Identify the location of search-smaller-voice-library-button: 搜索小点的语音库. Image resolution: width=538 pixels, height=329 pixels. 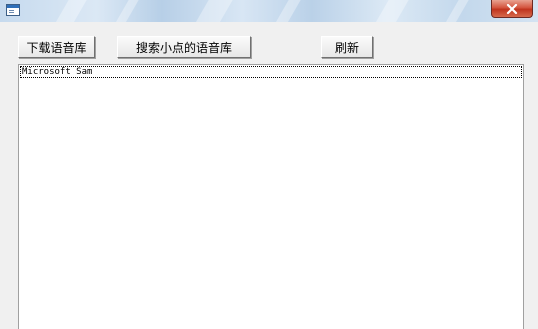
(184, 47).